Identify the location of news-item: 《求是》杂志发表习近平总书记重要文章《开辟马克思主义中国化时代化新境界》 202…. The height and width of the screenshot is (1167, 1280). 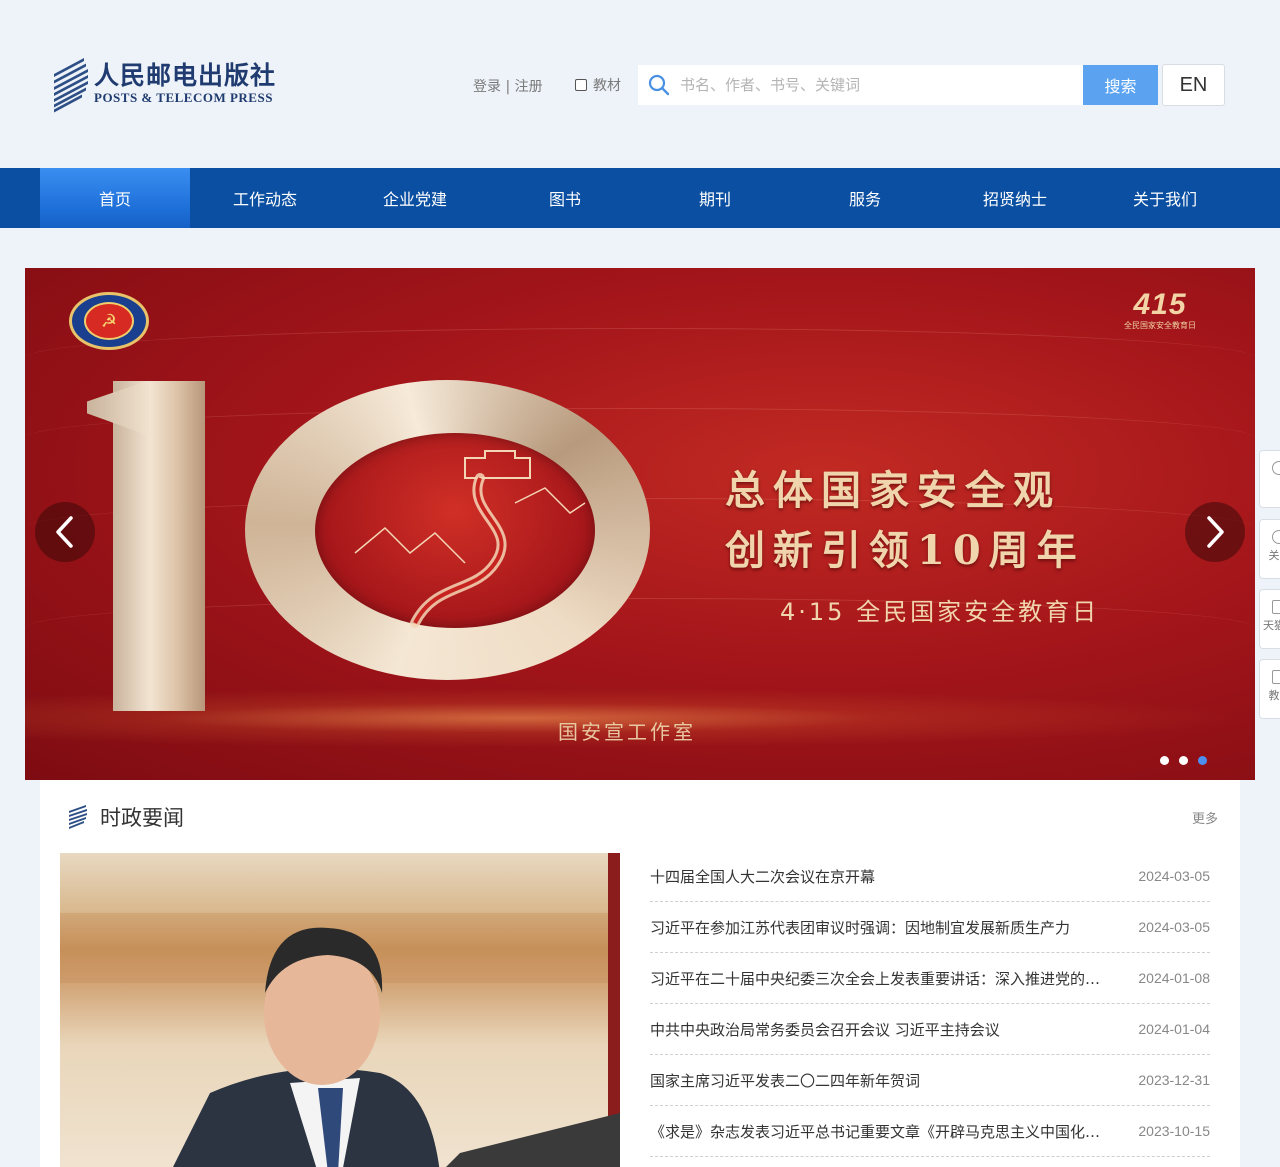
(930, 1131).